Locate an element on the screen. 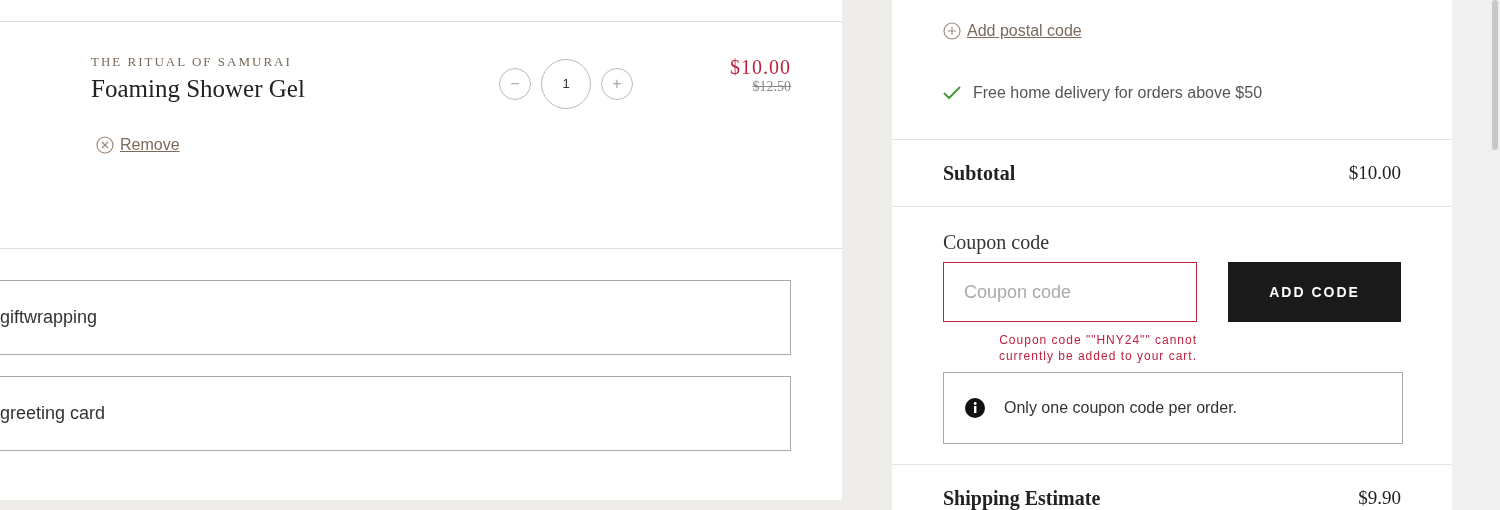  option-field: giftwrapping is located at coordinates (395, 317).